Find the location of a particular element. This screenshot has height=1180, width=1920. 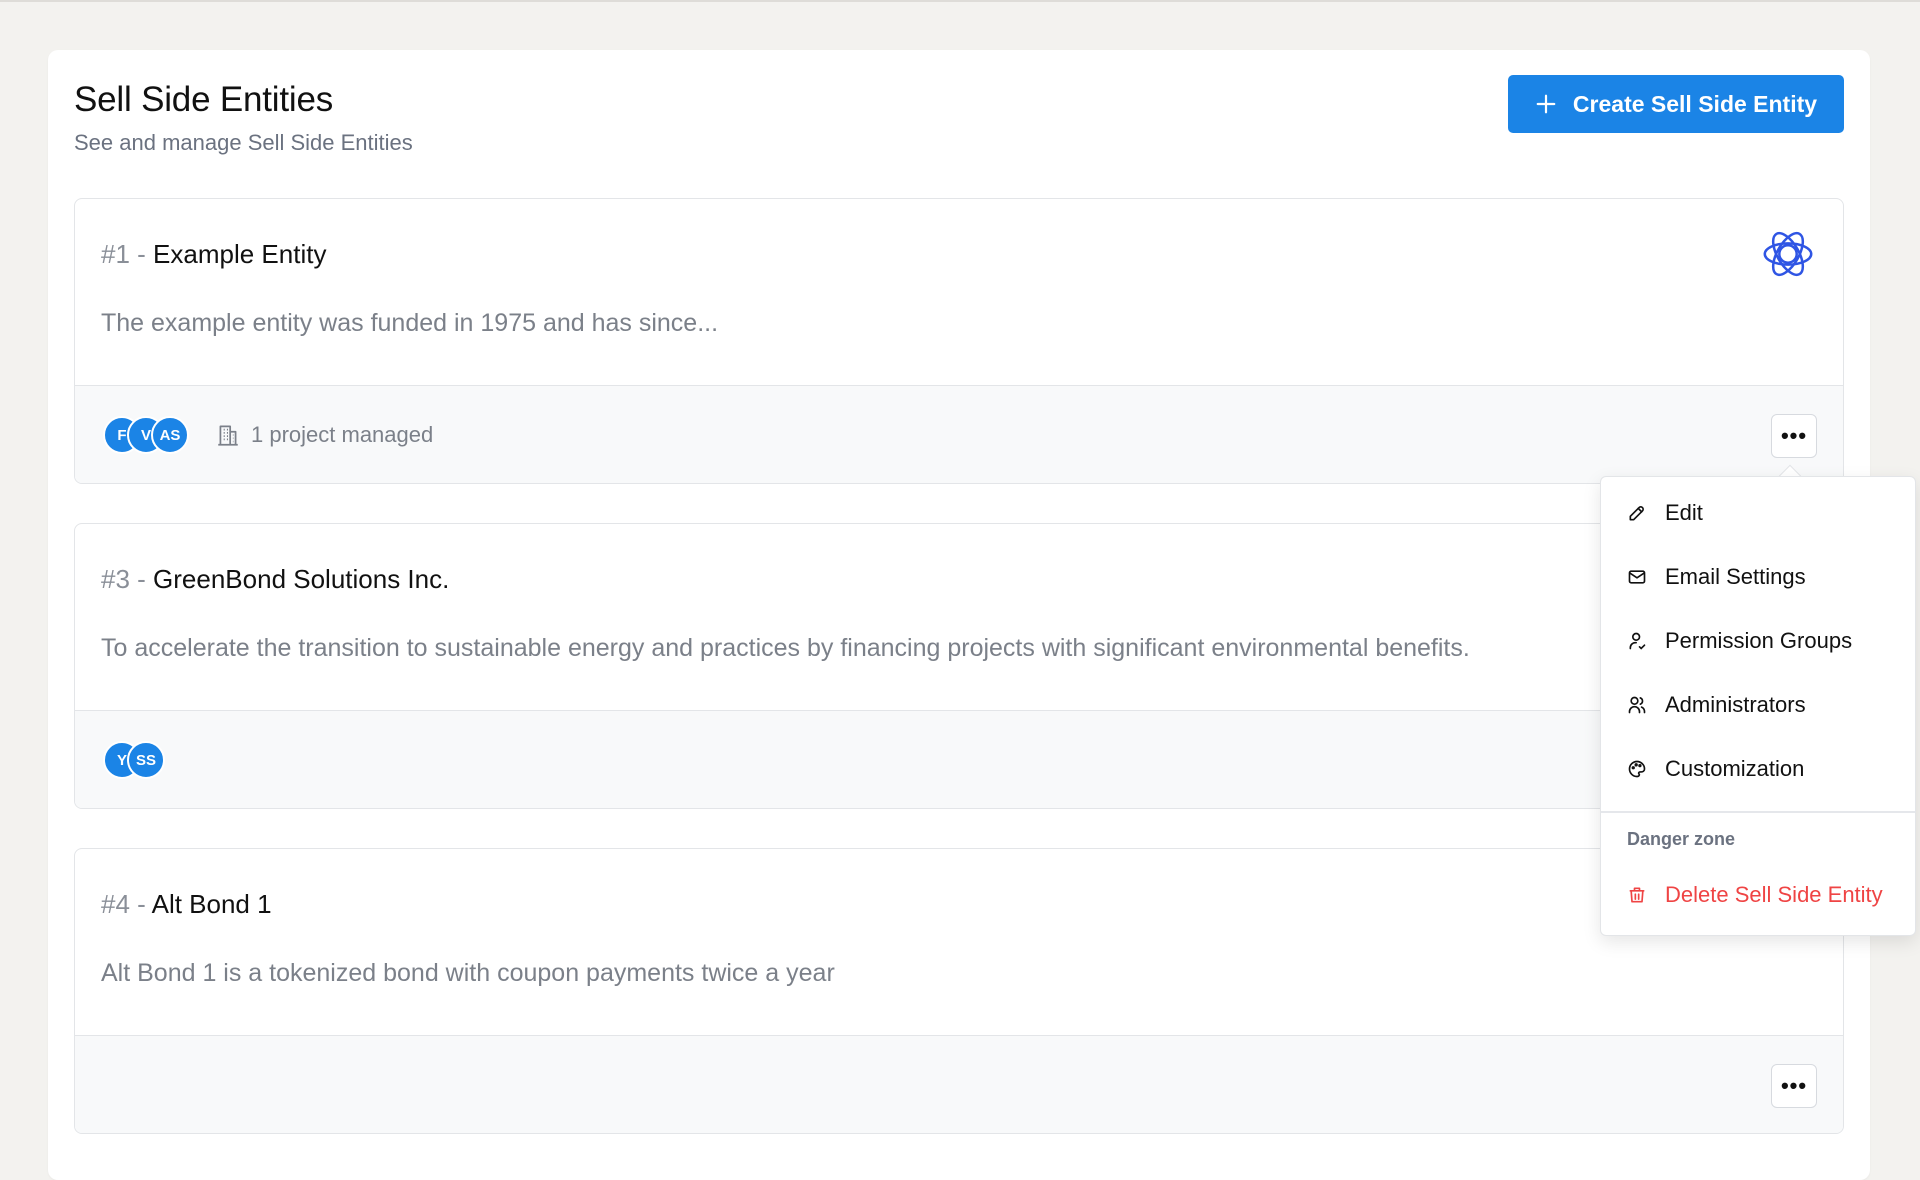

entity-card-footer: F V AS 1 project managed ••• is located at coordinates (959, 434).